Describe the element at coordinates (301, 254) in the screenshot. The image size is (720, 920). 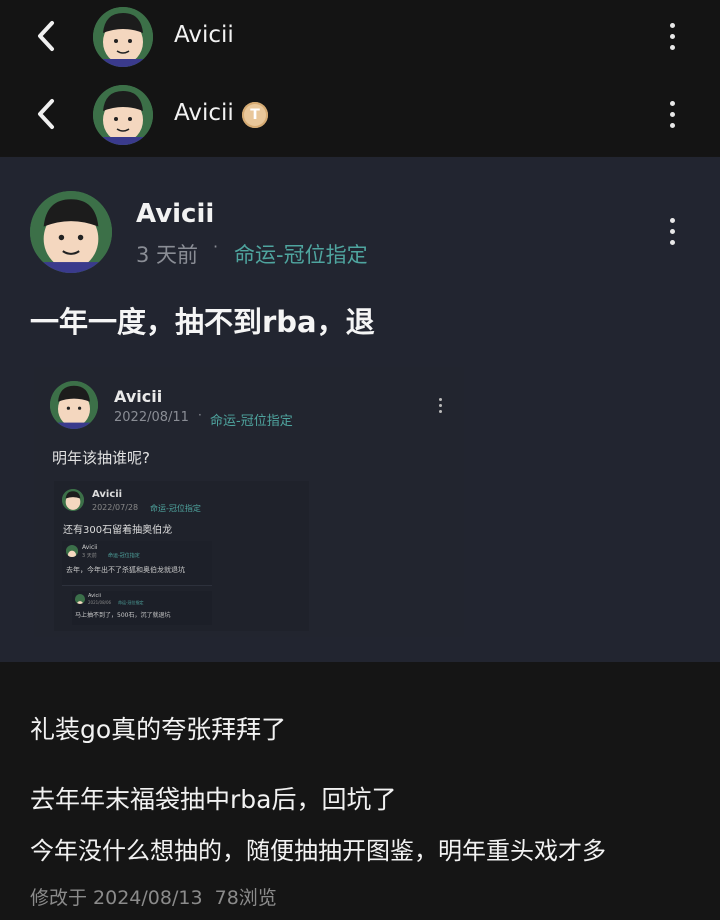
I see `post-topic-link: 命运-冠位指定` at that location.